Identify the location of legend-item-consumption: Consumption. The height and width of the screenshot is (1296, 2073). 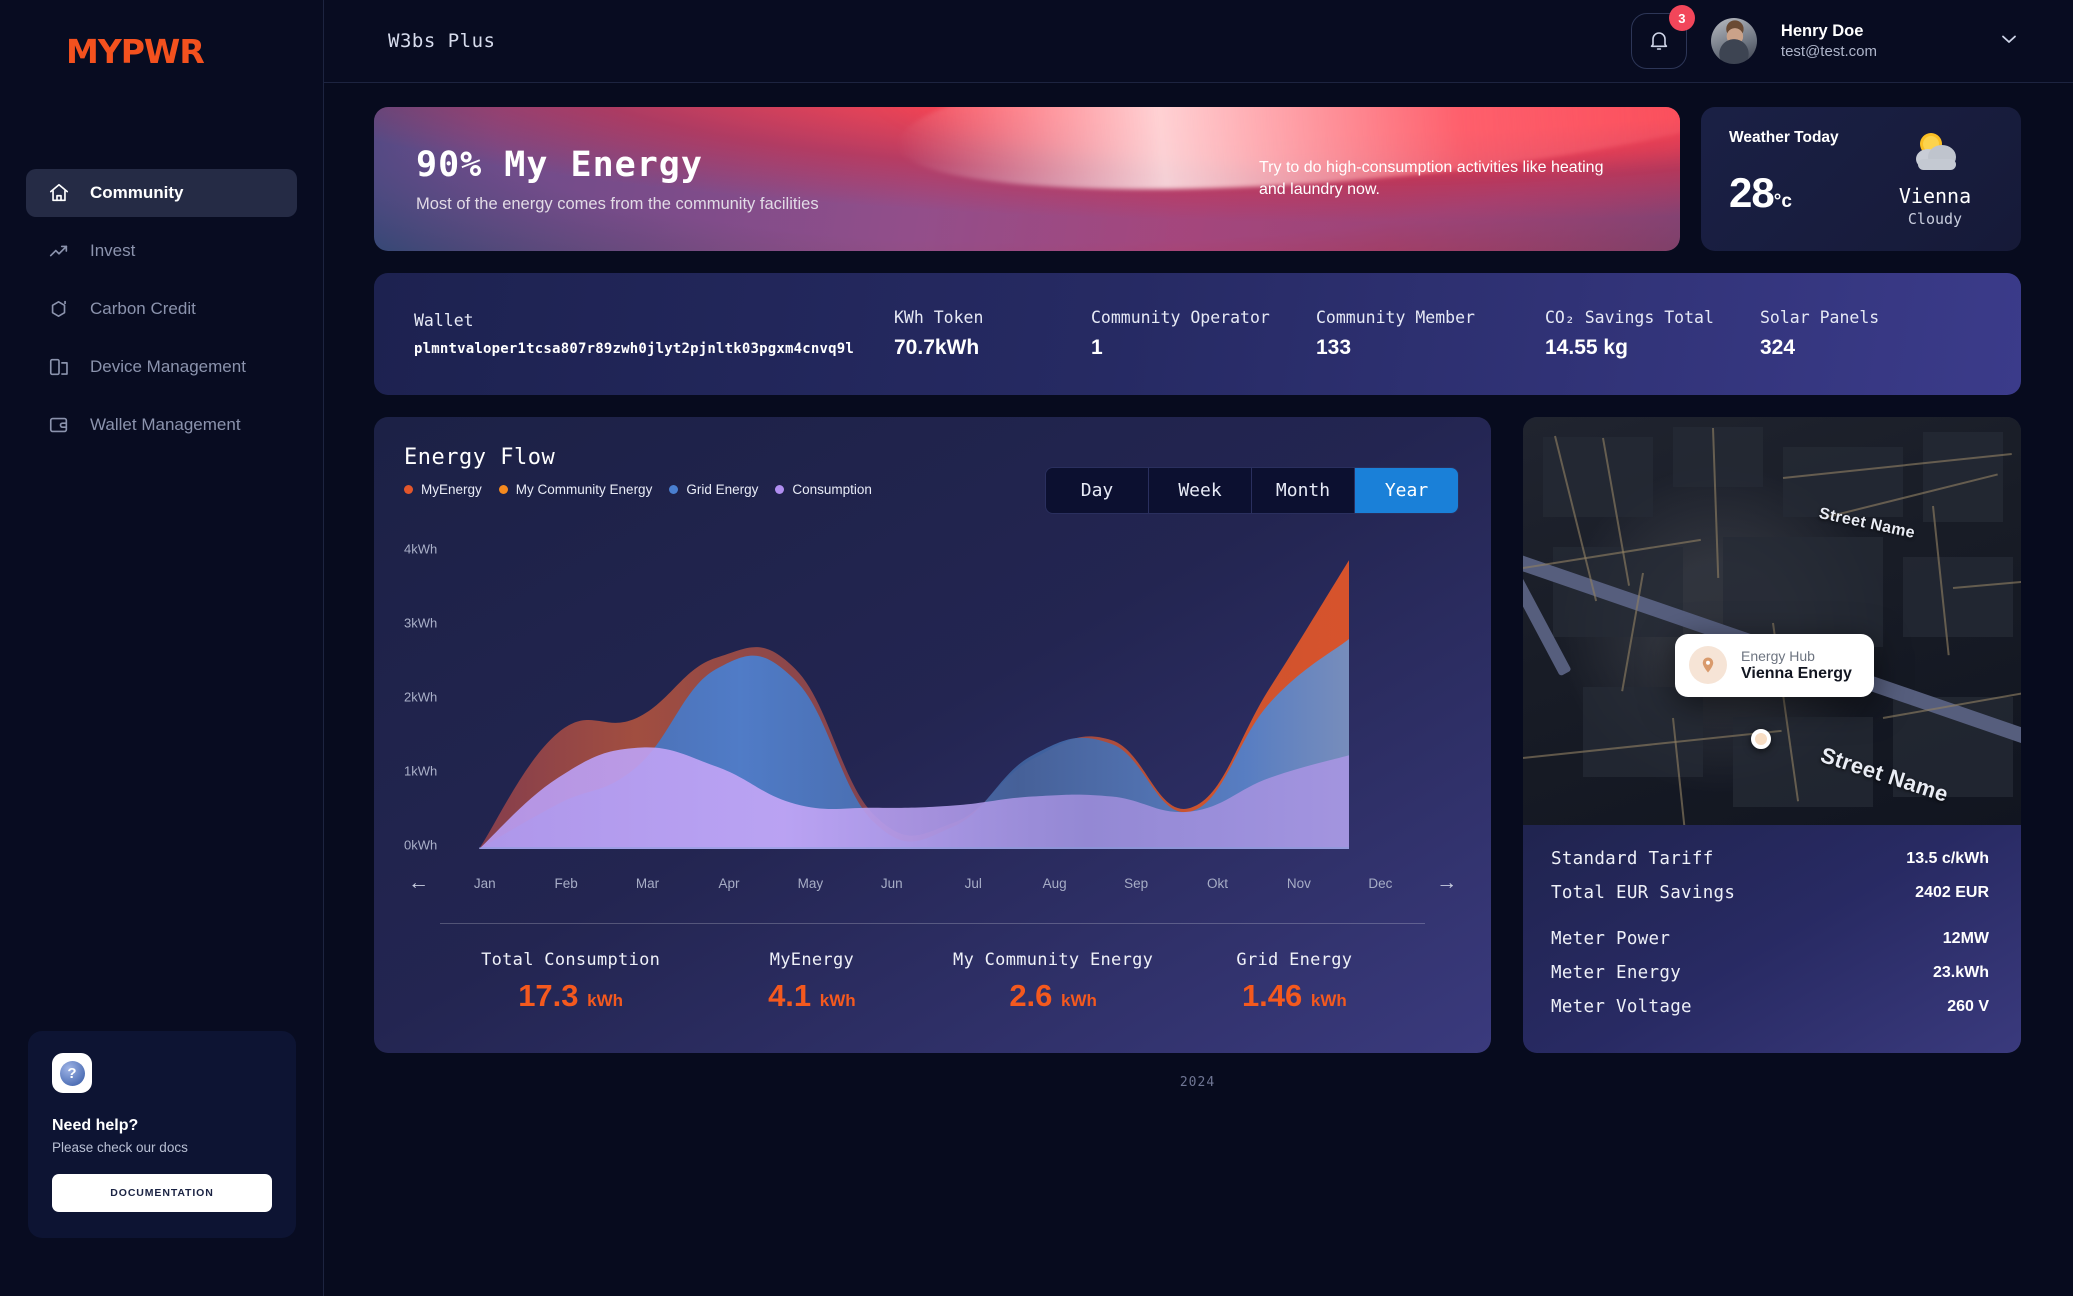
(823, 489).